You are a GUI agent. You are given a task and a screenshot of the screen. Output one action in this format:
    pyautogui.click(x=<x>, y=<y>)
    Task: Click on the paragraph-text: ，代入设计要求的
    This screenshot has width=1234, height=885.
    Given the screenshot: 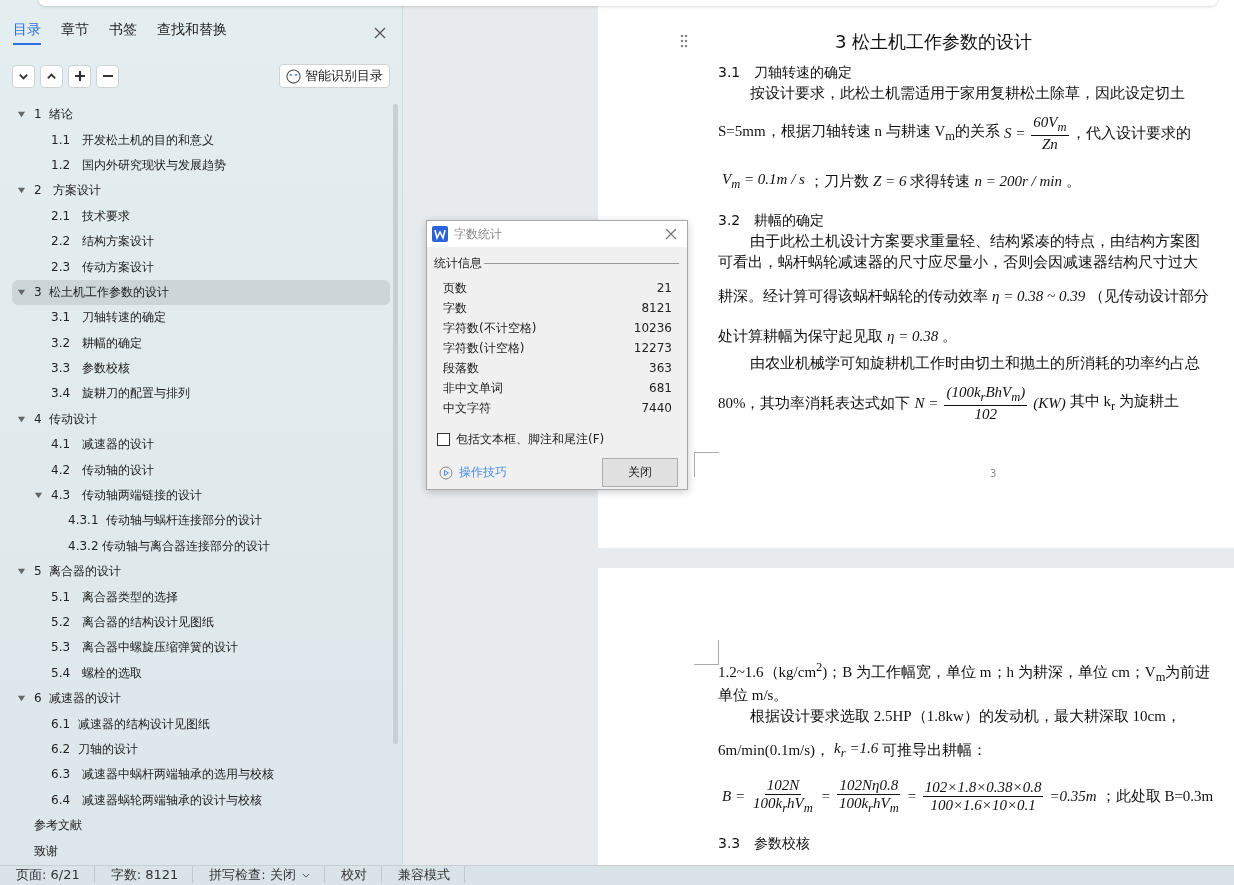 What is the action you would take?
    pyautogui.click(x=1130, y=133)
    